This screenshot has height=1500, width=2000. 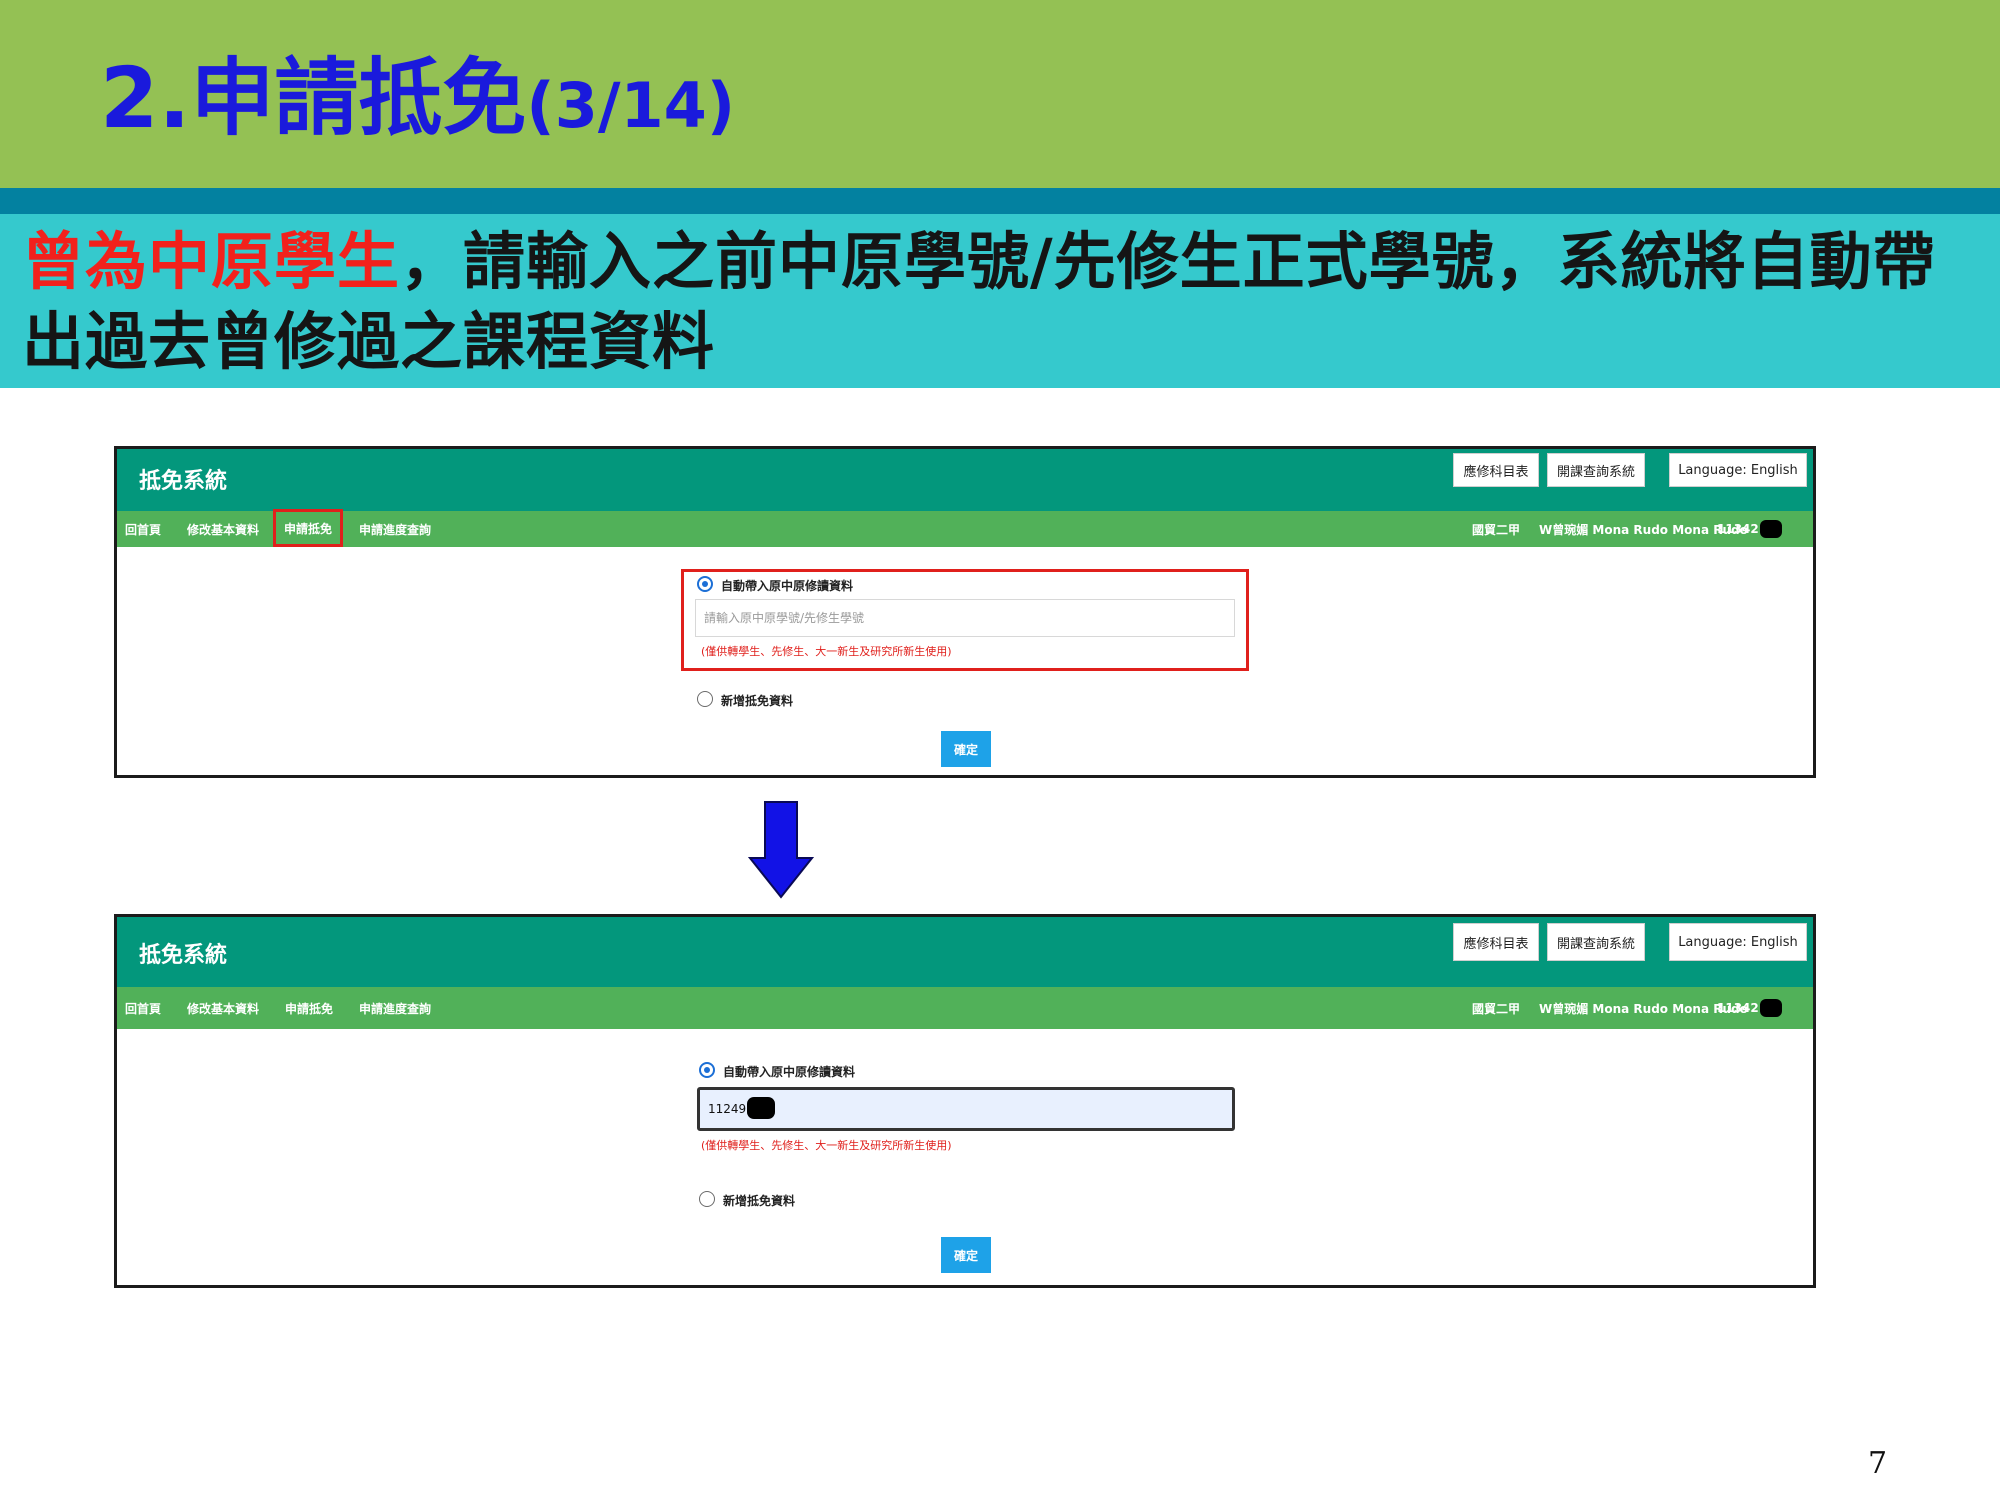 I want to click on slide-title-main: 2.申請抵免, so click(x=313, y=98).